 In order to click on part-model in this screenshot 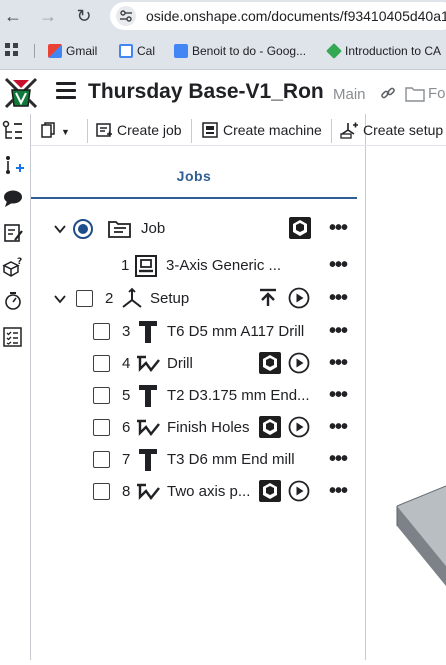, I will do `click(406, 403)`.